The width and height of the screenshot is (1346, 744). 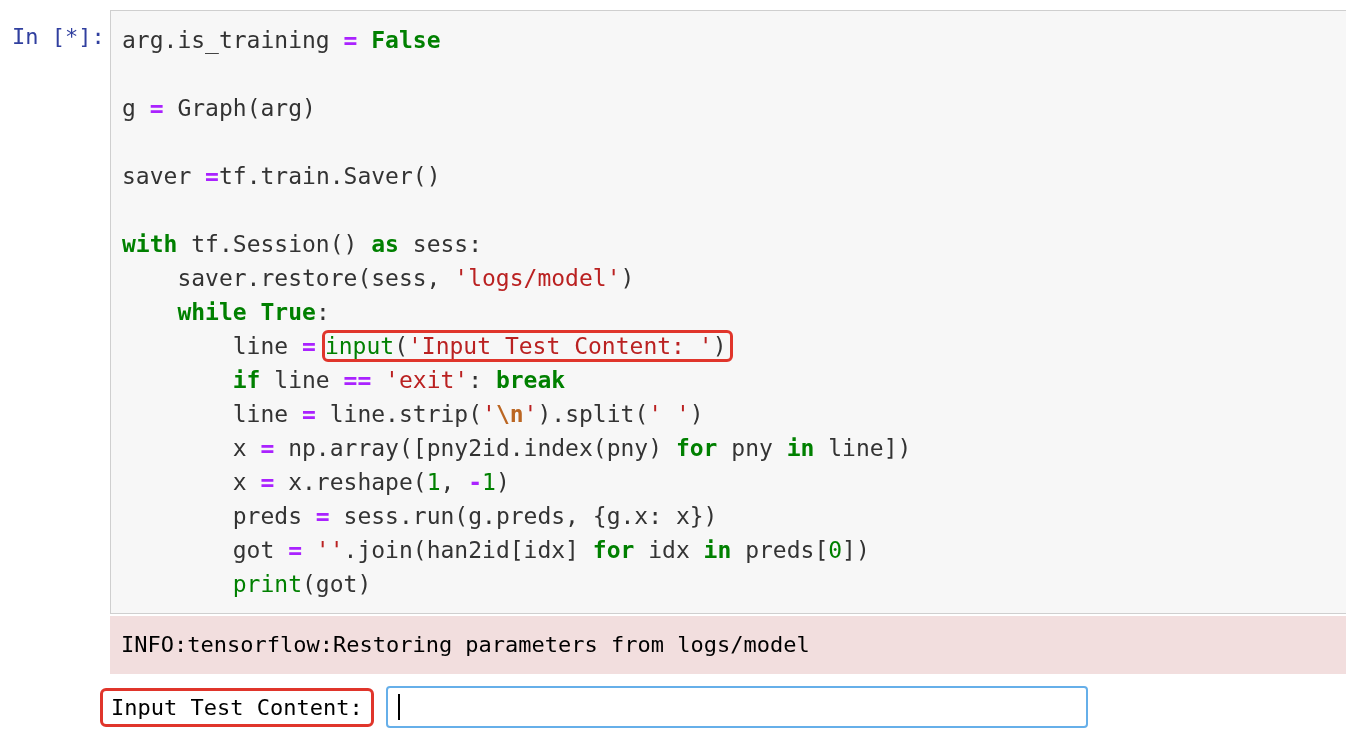 I want to click on code-token: (, so click(x=401, y=346).